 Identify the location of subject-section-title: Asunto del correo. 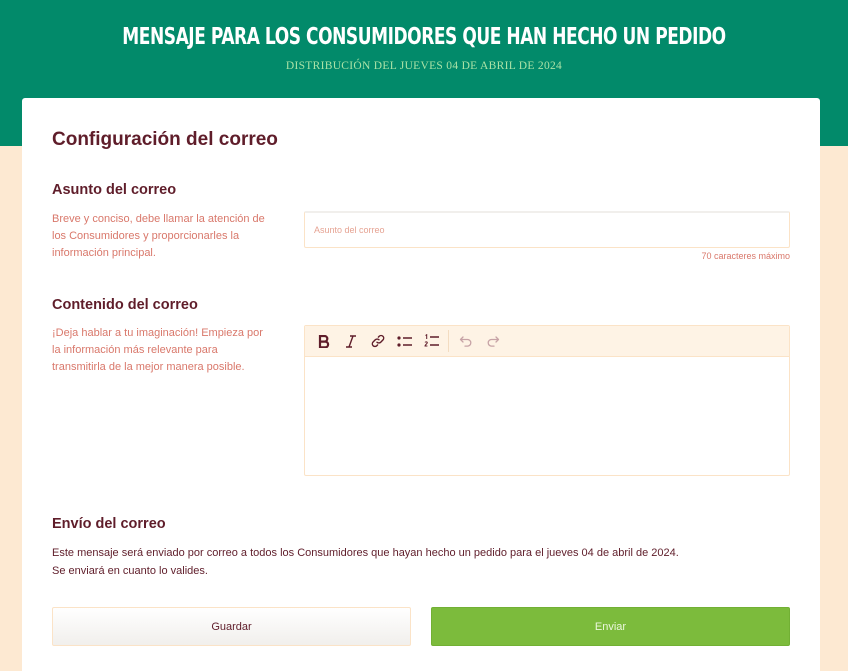
(114, 190).